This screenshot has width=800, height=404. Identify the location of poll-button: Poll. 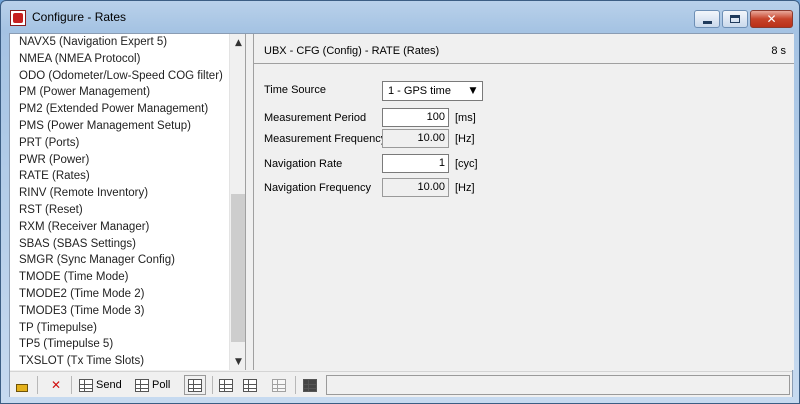
(152, 385).